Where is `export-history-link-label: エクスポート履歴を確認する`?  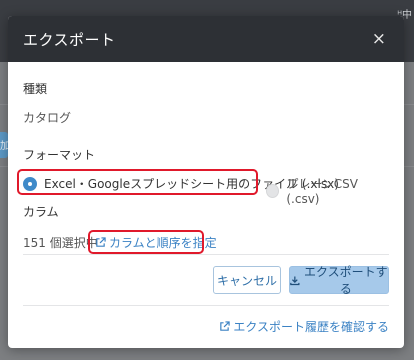 export-history-link-label: エクスポート履歴を確認する is located at coordinates (311, 327).